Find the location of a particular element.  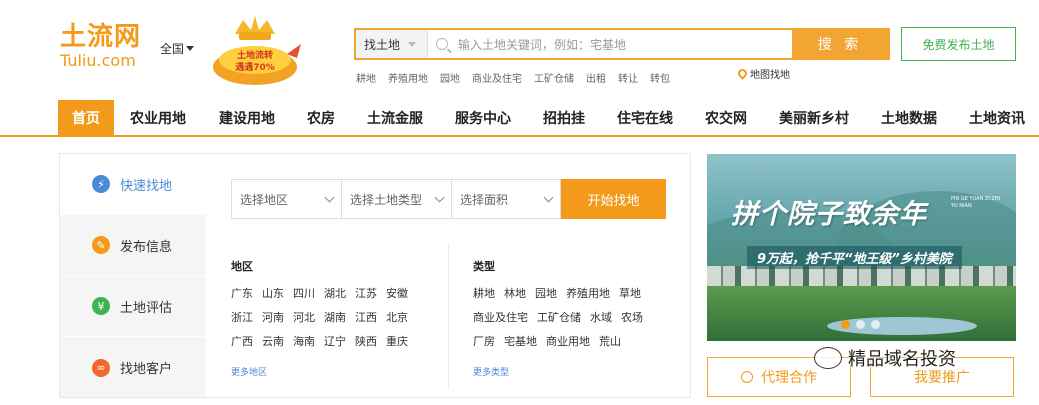

agent-button-label: 代理合作 is located at coordinates (789, 378).